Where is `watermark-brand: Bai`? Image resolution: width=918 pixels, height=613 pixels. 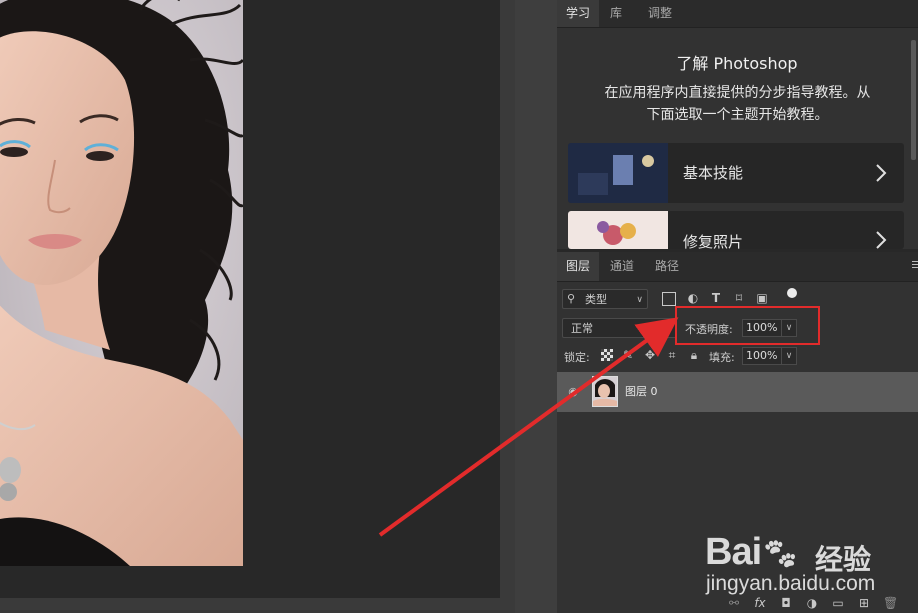 watermark-brand: Bai is located at coordinates (733, 552).